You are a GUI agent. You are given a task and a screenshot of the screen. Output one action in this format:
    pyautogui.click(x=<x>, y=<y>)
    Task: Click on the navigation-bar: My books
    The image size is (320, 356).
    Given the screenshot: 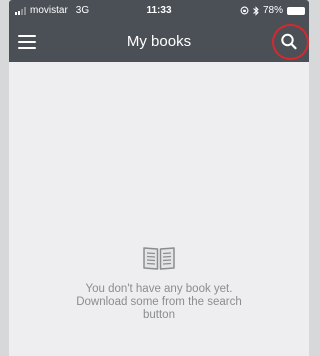 What is the action you would take?
    pyautogui.click(x=159, y=42)
    